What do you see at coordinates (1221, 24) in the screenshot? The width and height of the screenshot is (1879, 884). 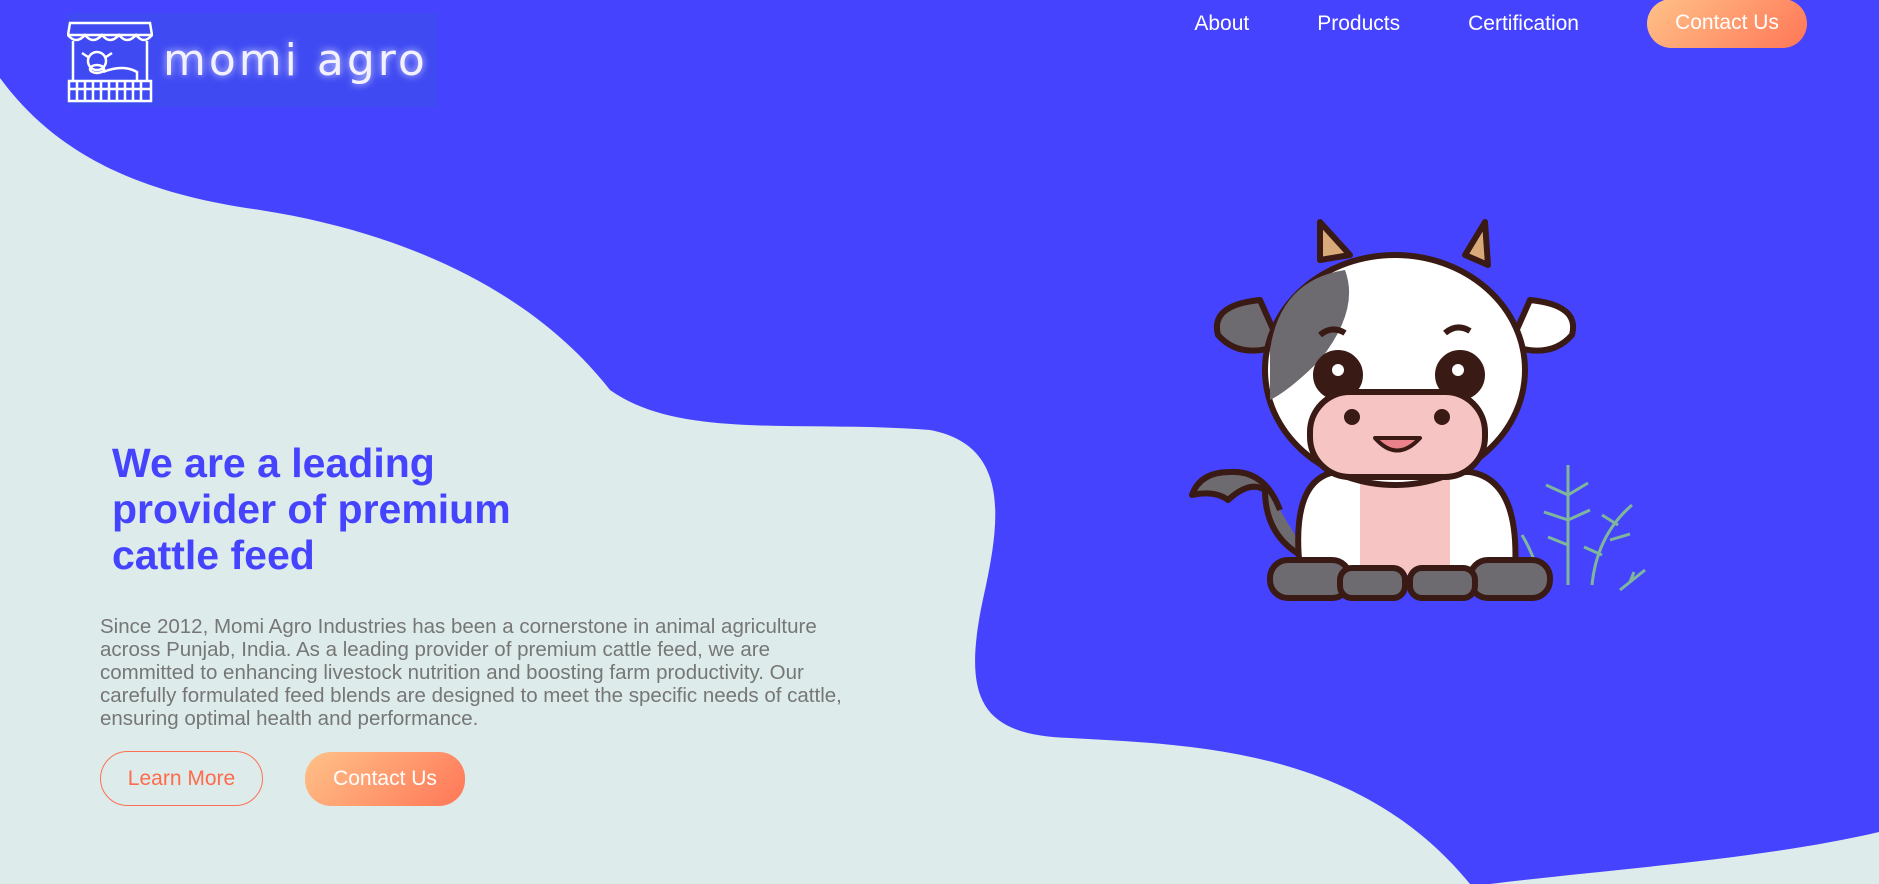 I see `nav-about: About` at bounding box center [1221, 24].